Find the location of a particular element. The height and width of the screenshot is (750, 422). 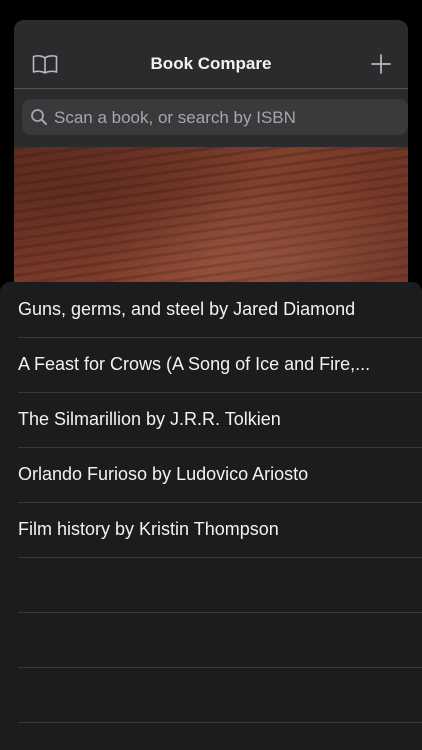

search-bar: Scan a book, or search by ISBN is located at coordinates (211, 118).